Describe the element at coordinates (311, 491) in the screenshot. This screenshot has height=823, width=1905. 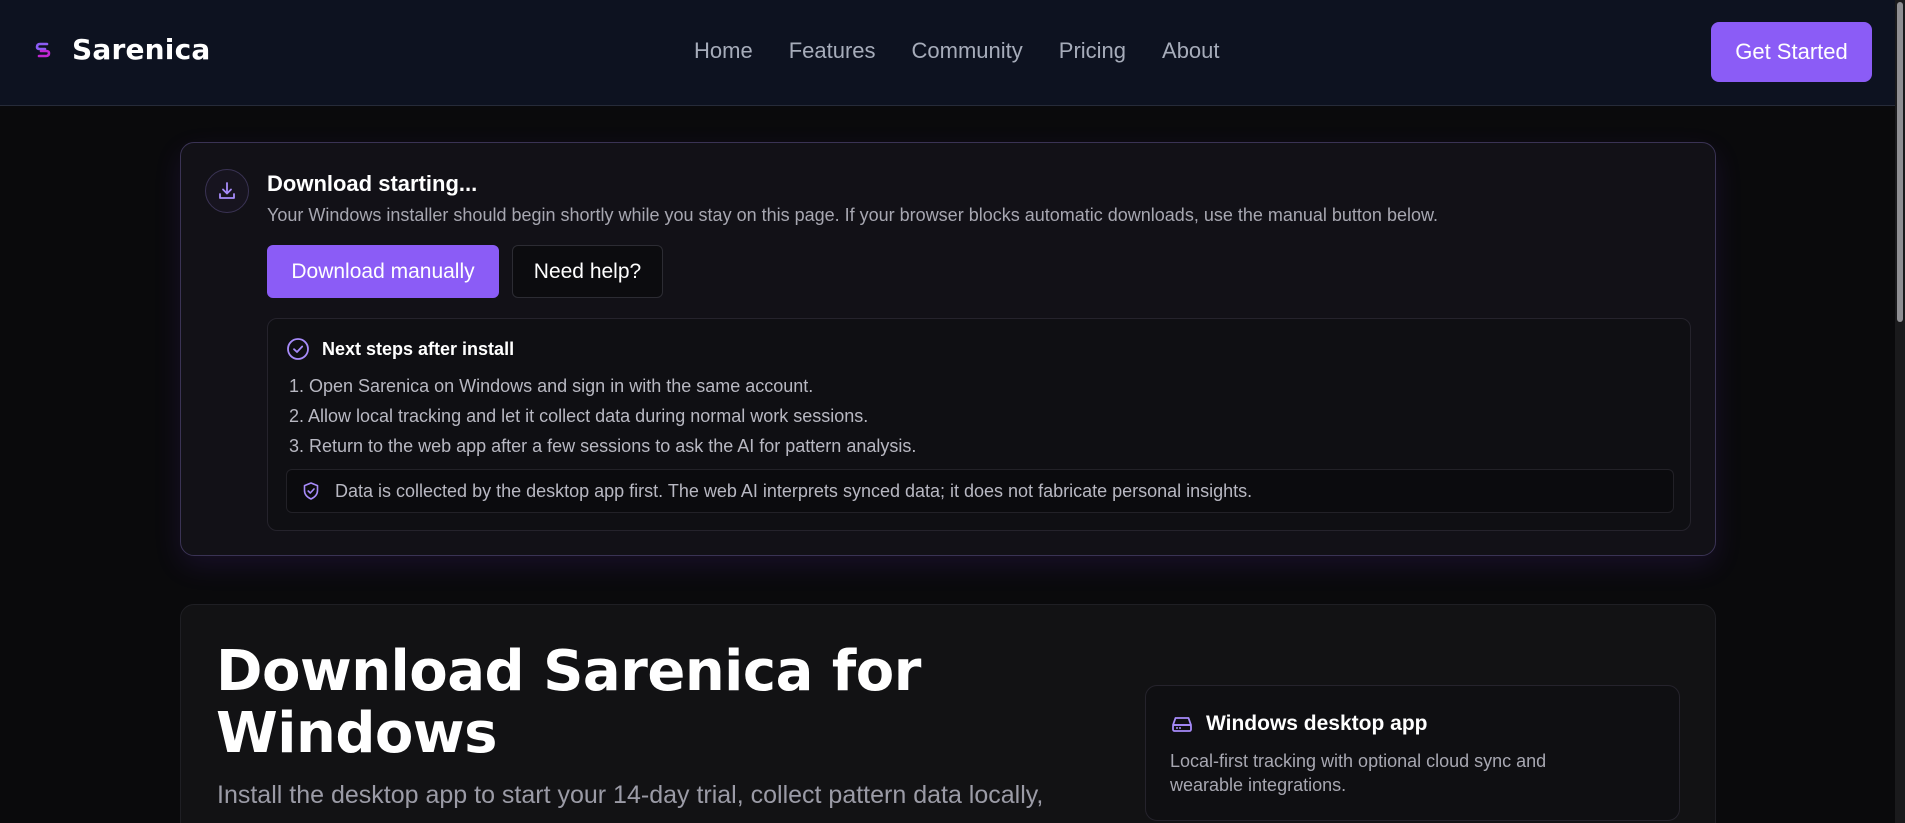
I see `shield-check-icon` at that location.